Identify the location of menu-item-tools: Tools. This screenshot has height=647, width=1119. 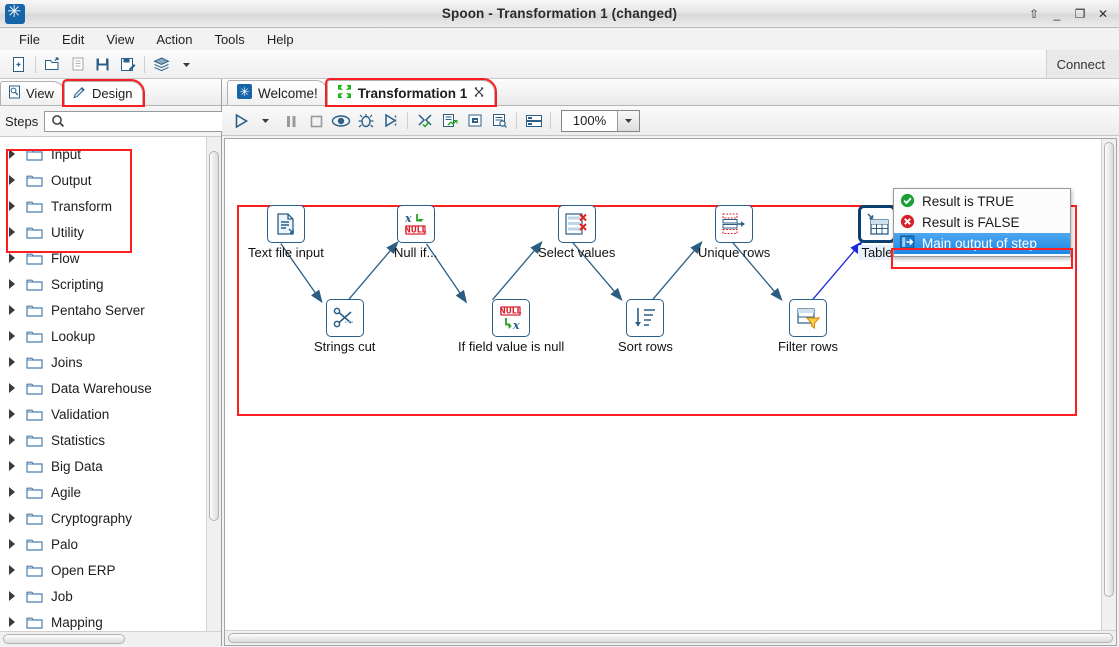
(229, 39).